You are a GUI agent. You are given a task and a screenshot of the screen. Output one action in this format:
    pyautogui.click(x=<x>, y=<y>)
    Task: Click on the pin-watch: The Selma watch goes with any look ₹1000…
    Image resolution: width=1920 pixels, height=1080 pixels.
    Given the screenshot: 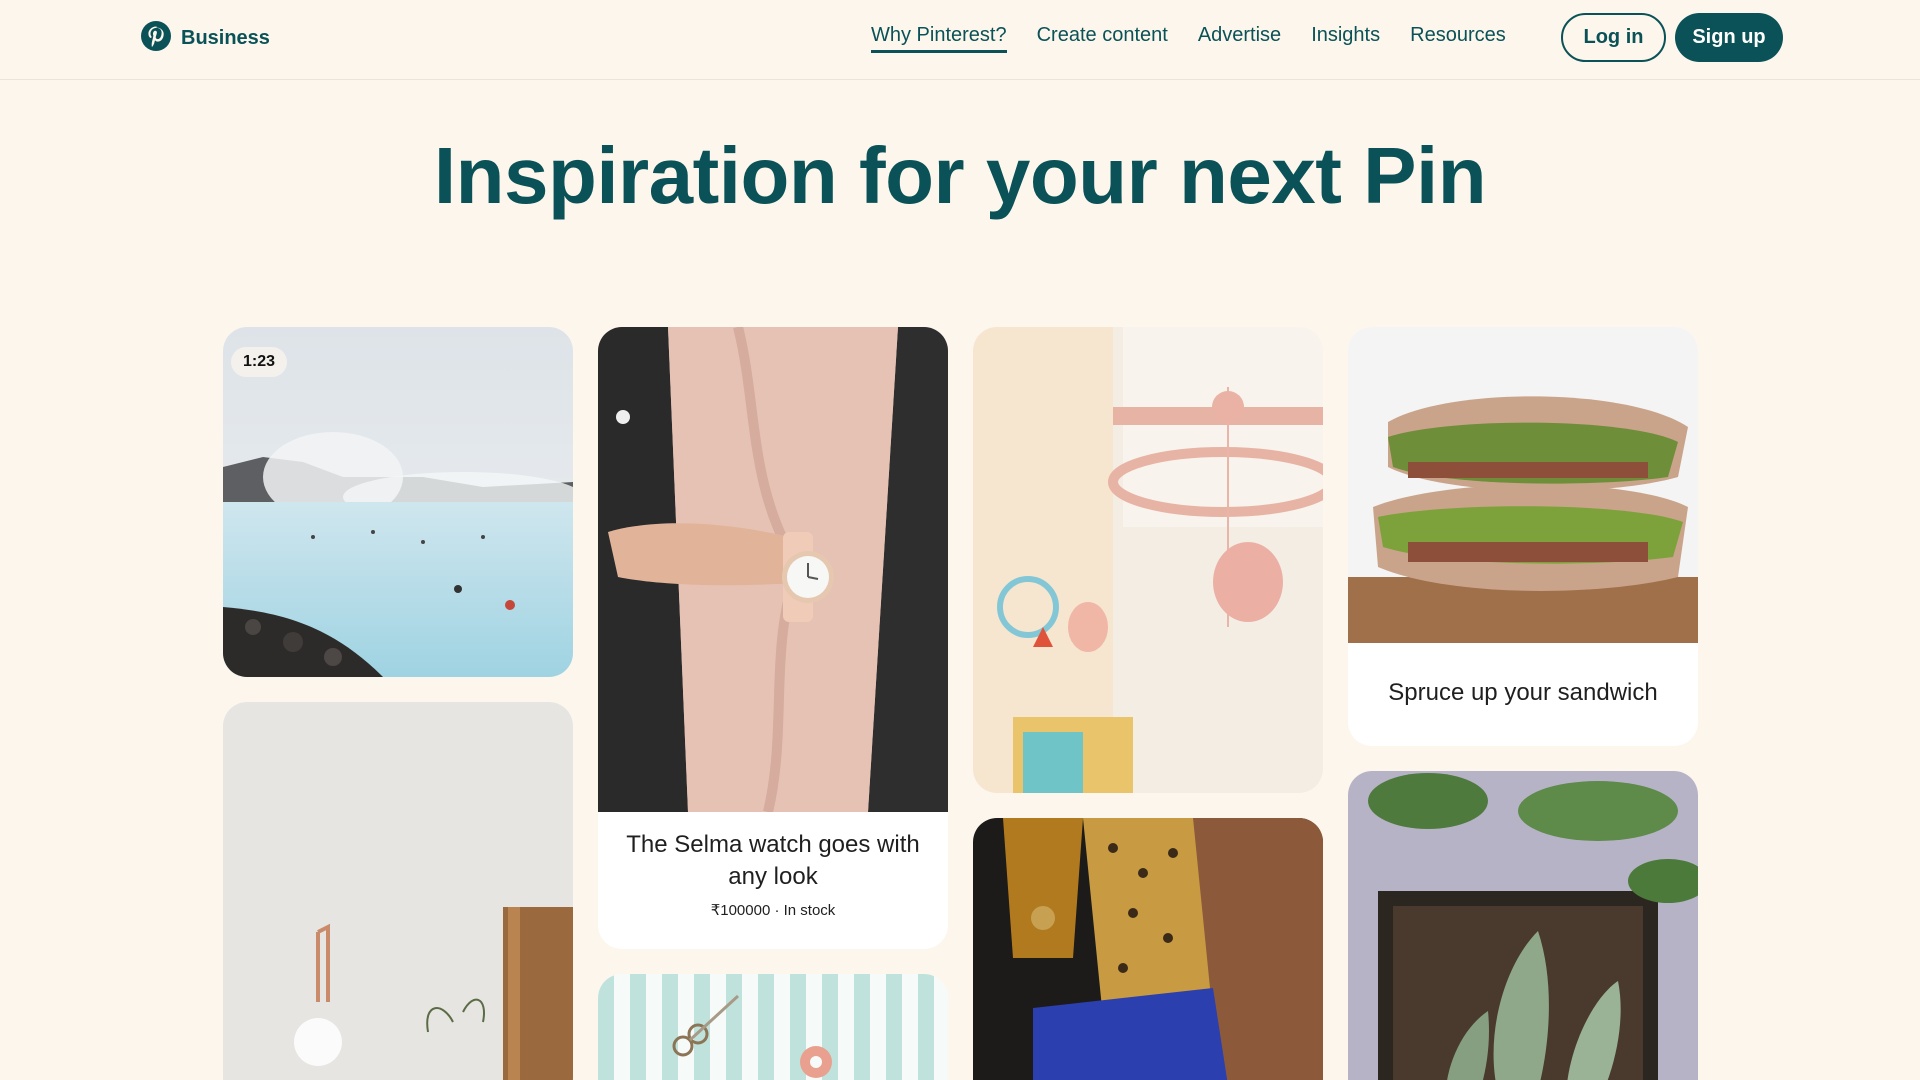 What is the action you would take?
    pyautogui.click(x=773, y=638)
    